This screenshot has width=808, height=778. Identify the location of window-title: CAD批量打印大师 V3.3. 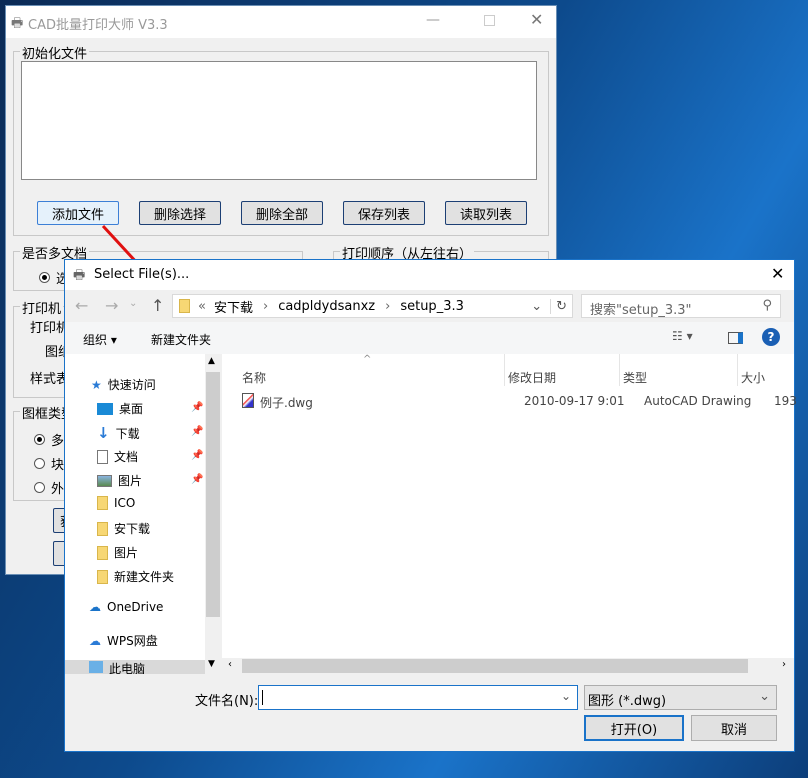
(98, 25).